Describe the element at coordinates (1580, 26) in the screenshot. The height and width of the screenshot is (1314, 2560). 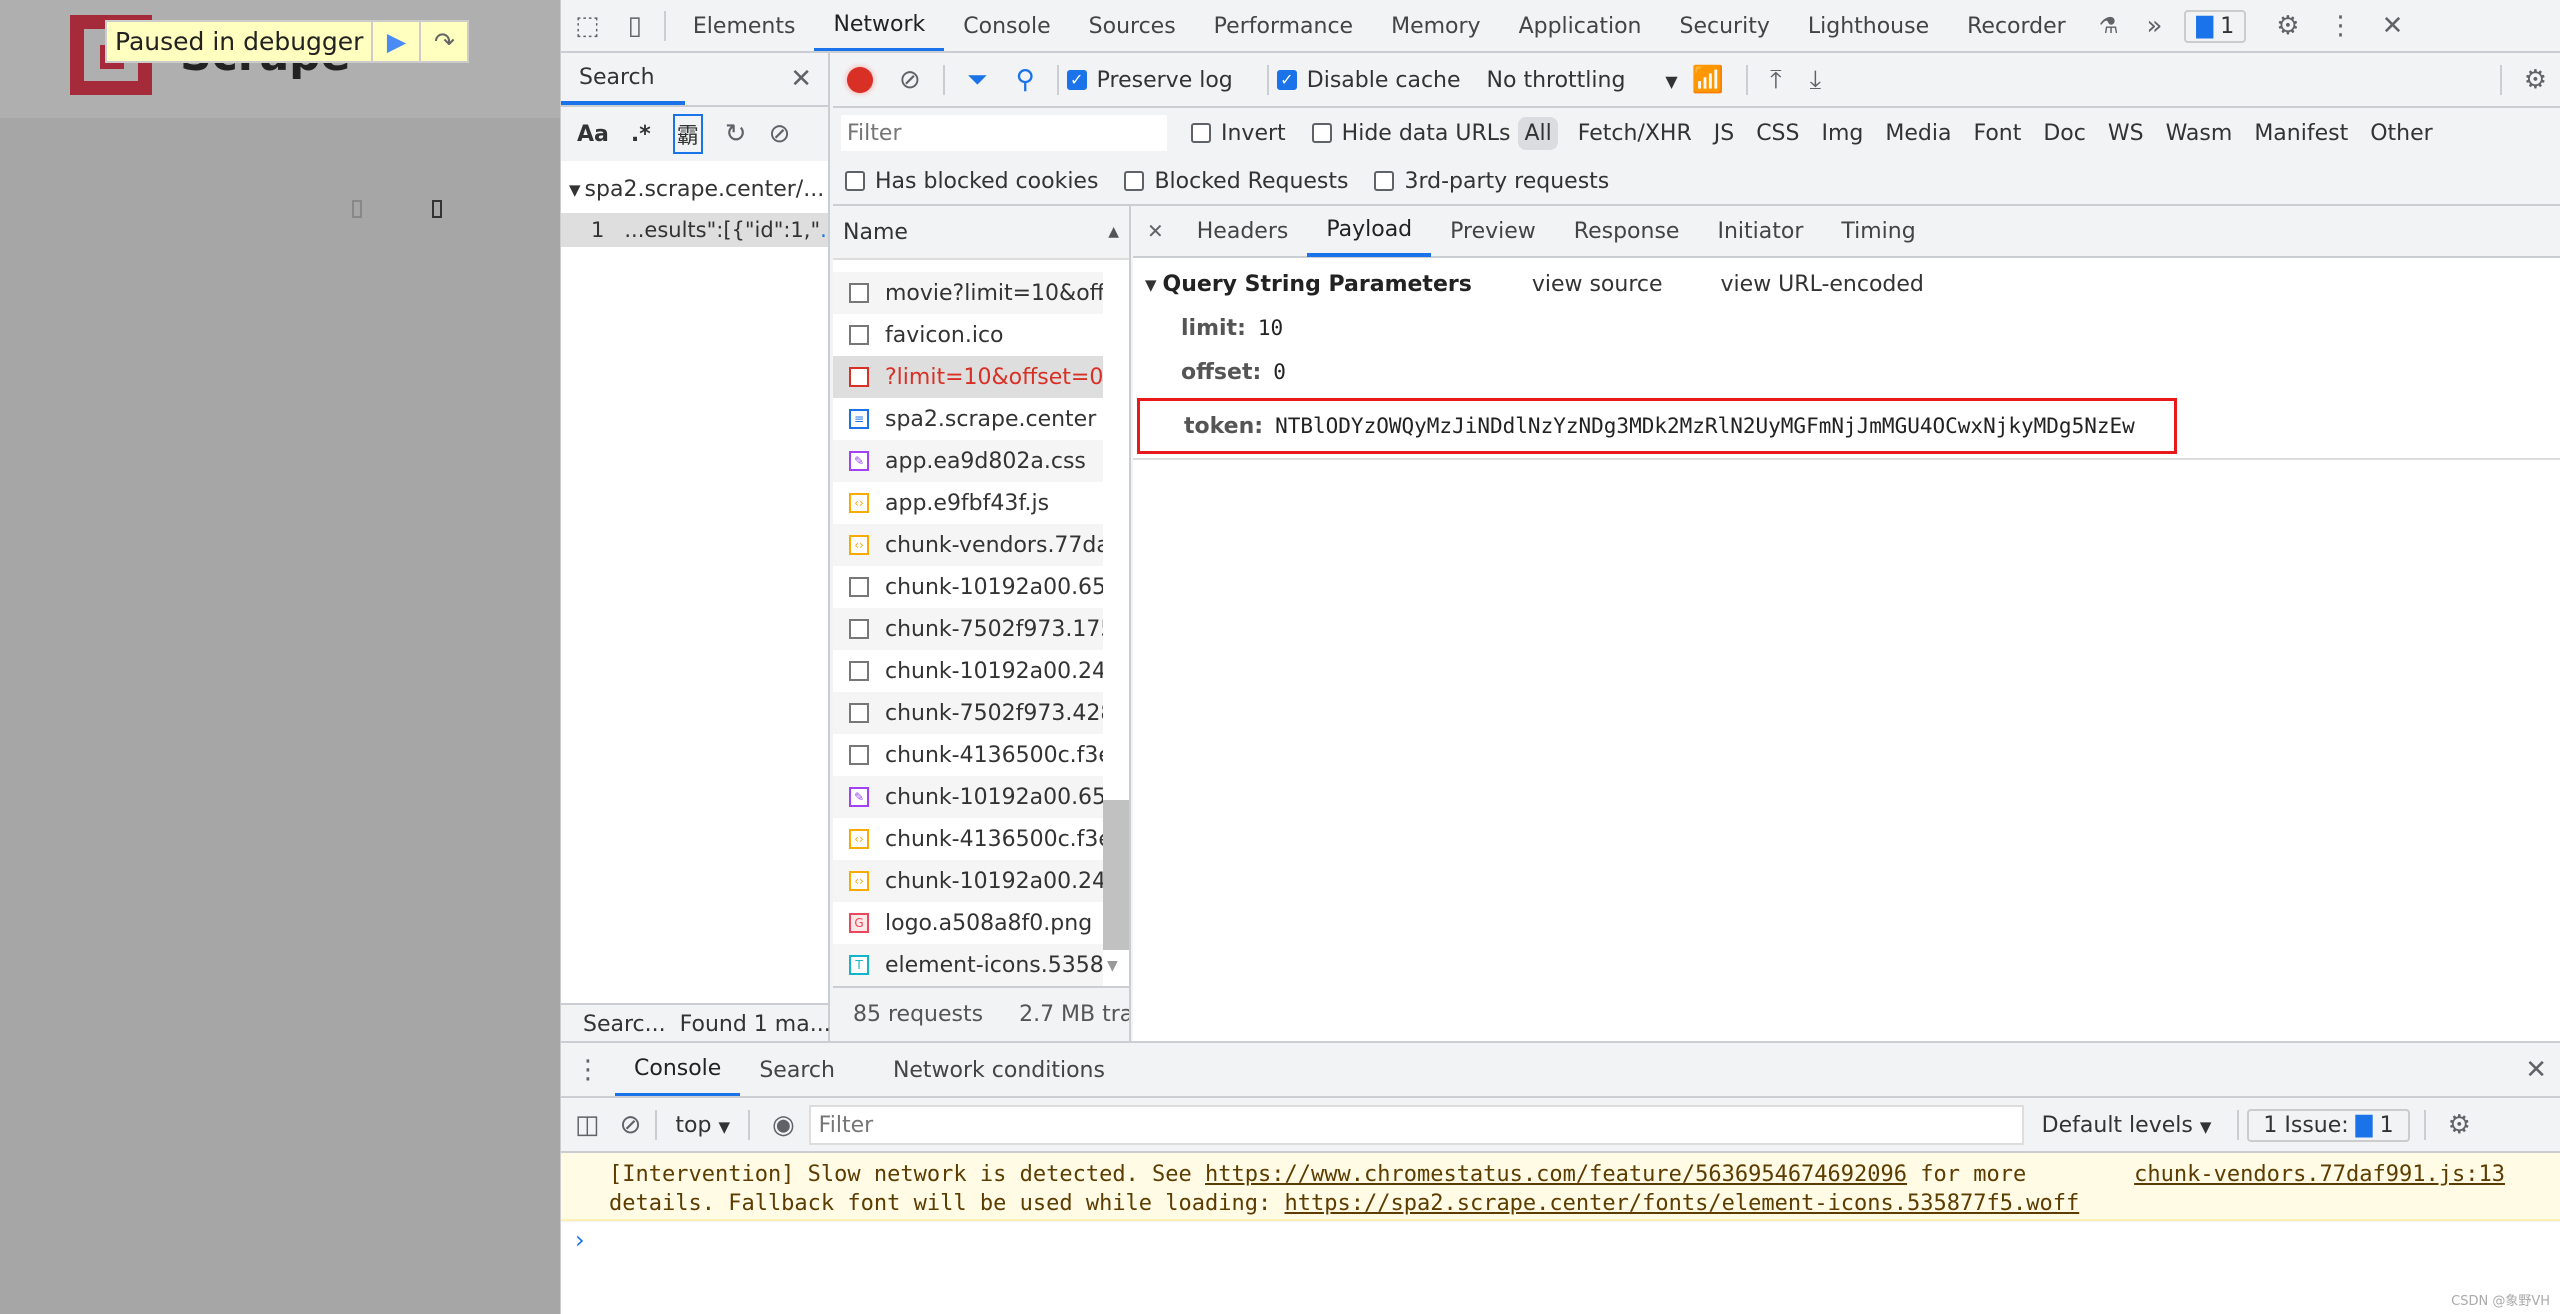
I see `tab-application: Application` at that location.